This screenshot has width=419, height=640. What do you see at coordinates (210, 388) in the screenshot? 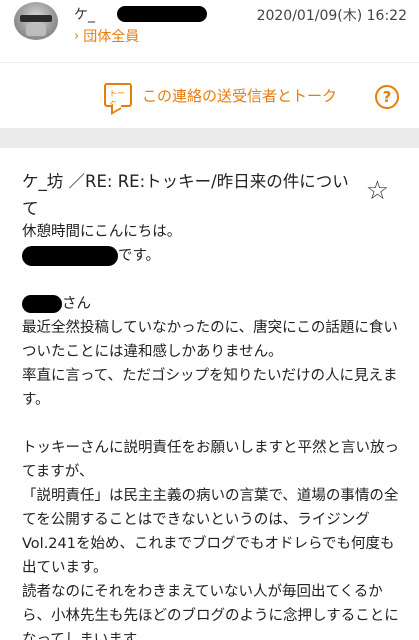
I see `body-line: 率直に言って、ただゴシップを知りたいだけの人に見えます。` at bounding box center [210, 388].